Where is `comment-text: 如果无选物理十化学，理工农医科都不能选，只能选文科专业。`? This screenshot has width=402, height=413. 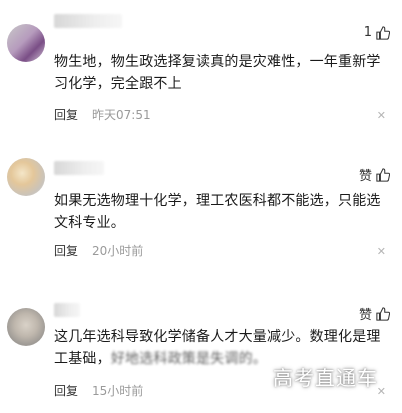
comment-text: 如果无选物理十化学，理工农医科都不能选，只能选文科专业。 is located at coordinates (217, 212).